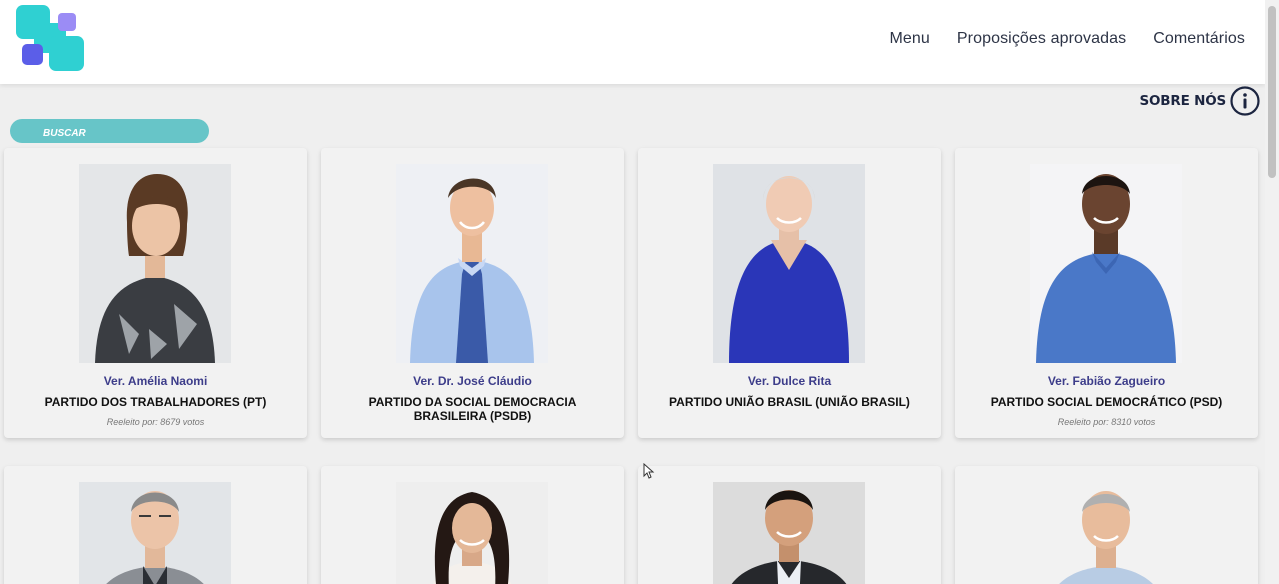 The width and height of the screenshot is (1279, 584). I want to click on councillor-votes: Reeleito por: 8679 votos, so click(155, 422).